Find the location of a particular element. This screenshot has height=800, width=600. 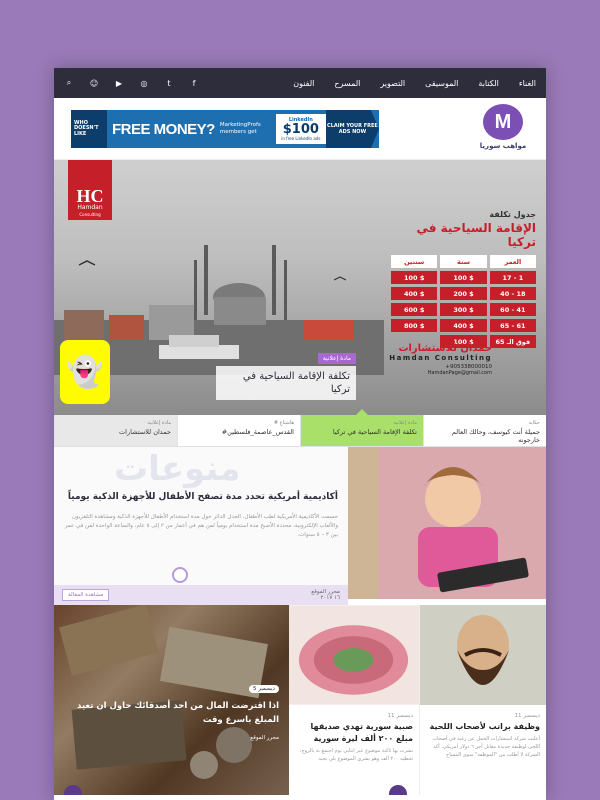

logo-text: مواهب سوريا is located at coordinates (503, 146).